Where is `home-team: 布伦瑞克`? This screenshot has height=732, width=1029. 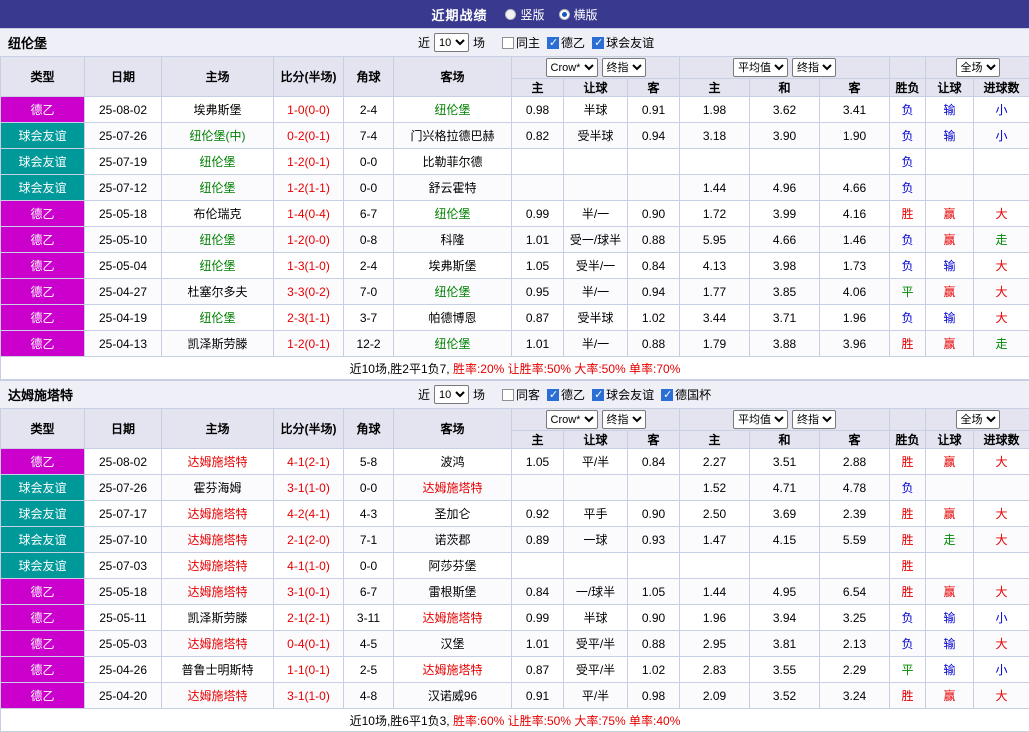
home-team: 布伦瑞克 is located at coordinates (218, 214).